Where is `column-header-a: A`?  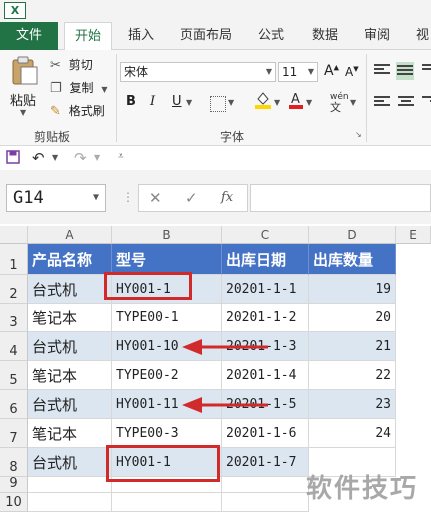
column-header-a: A is located at coordinates (70, 235).